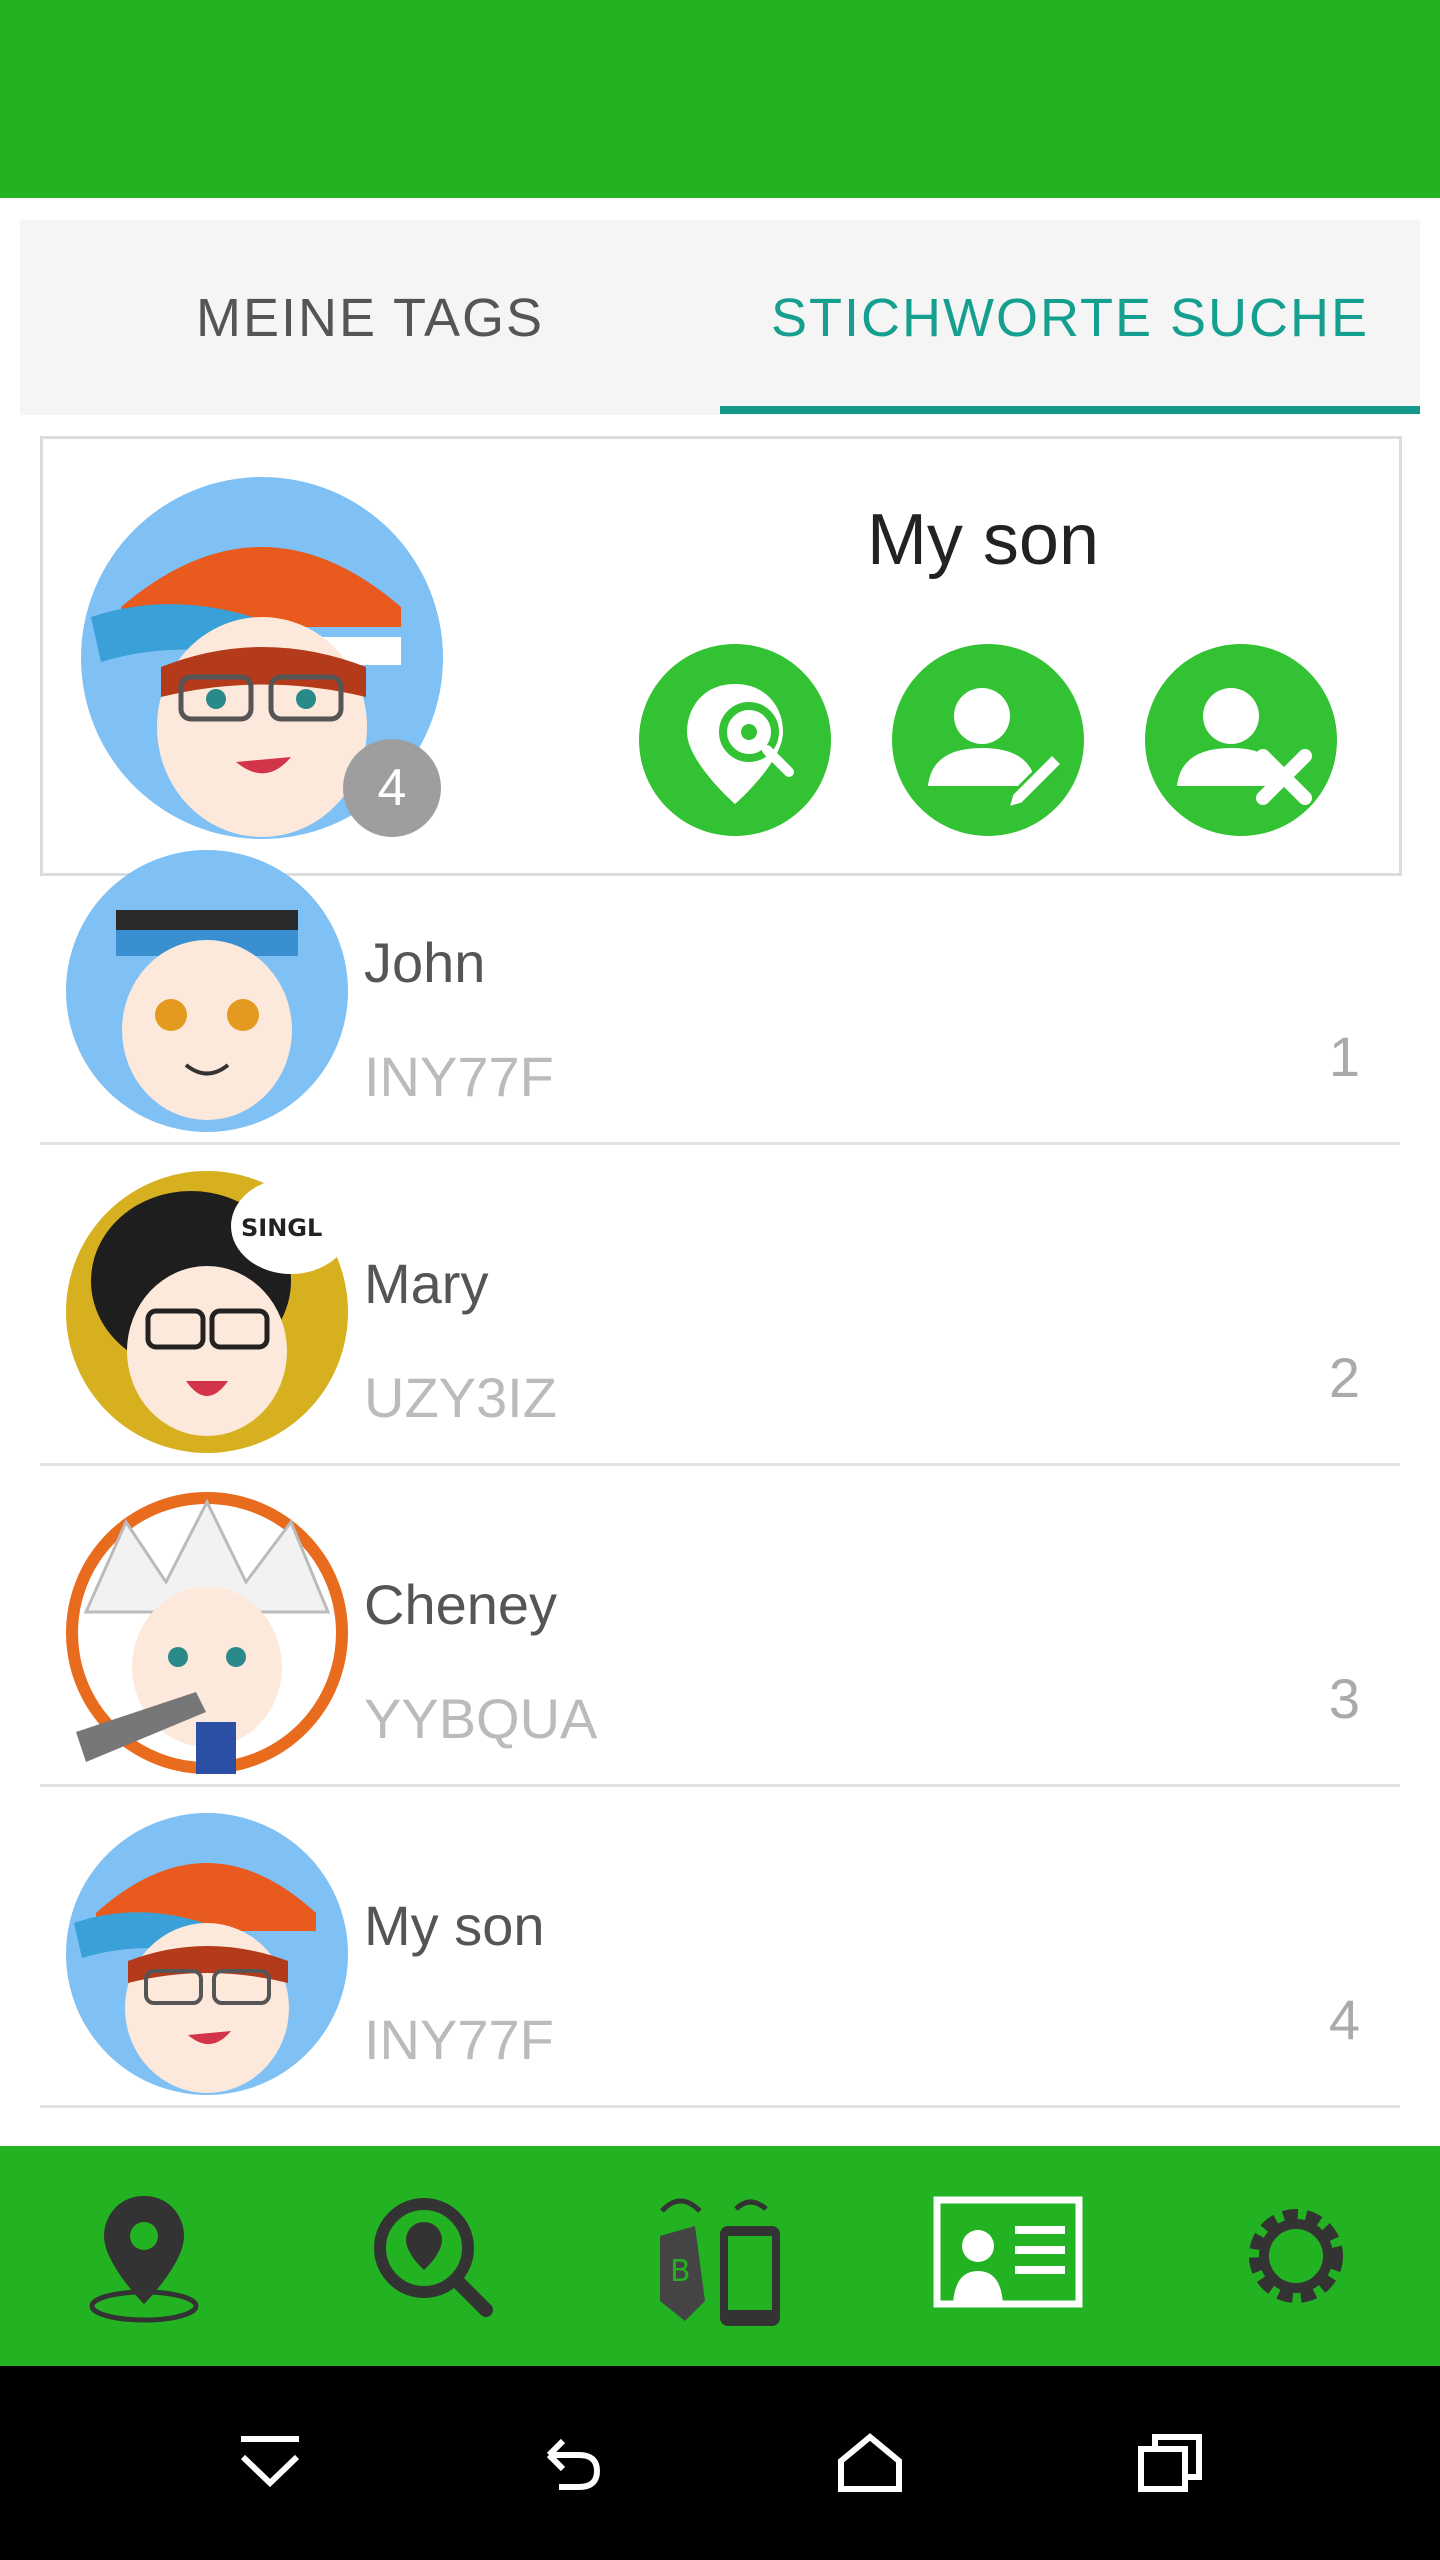 This screenshot has height=2560, width=1440. Describe the element at coordinates (720, 1947) in the screenshot. I see `list-item: My son INY77F 4` at that location.